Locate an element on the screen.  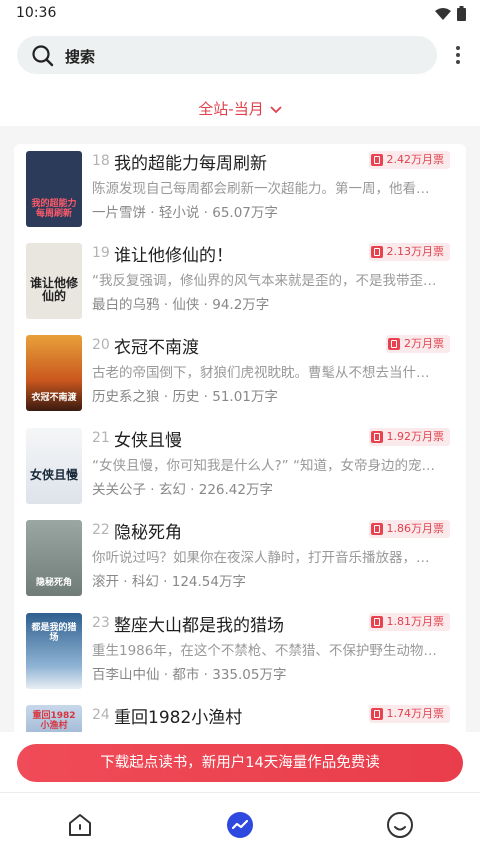
book-title: 谁让他修仙的！ is located at coordinates (173, 256).